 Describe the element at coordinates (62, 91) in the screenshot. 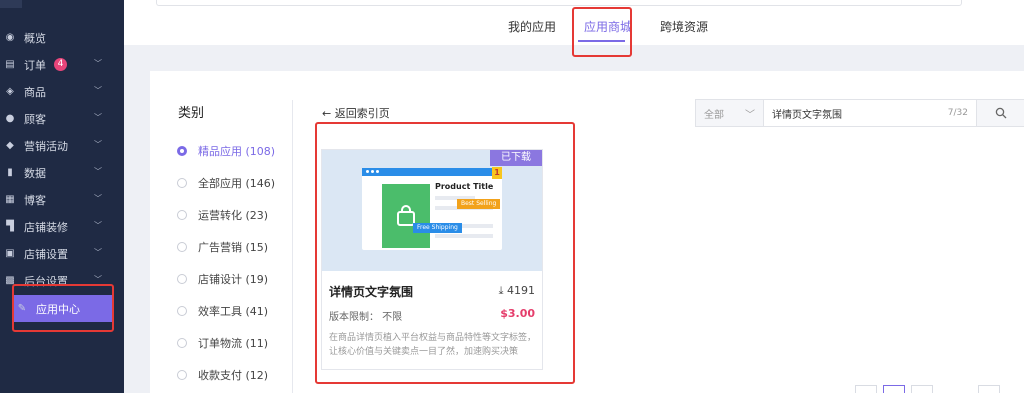

I see `sidebar-item-products: ◈ 商品 ﹀` at that location.